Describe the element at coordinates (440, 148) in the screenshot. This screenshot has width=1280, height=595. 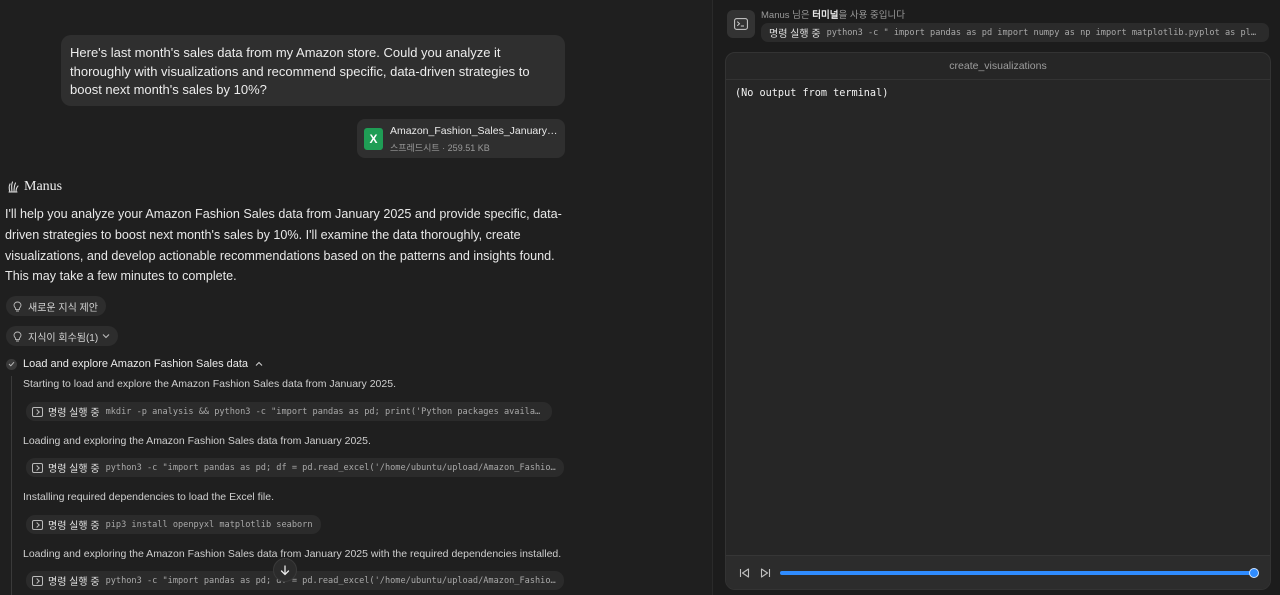
I see `attachment-meta: 스프레드시트 · 259.51 KB` at that location.